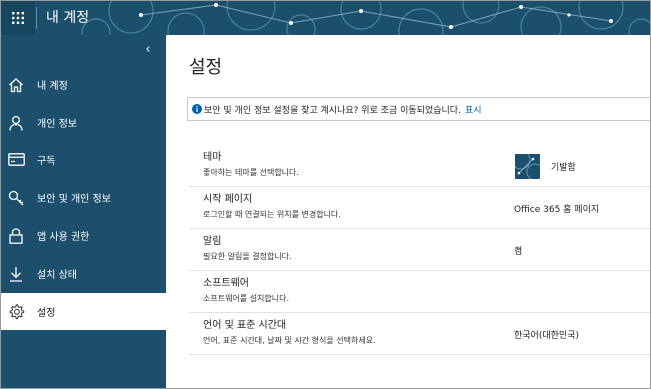  Describe the element at coordinates (83, 311) in the screenshot. I see `sidebar-item-settings: 설정` at that location.